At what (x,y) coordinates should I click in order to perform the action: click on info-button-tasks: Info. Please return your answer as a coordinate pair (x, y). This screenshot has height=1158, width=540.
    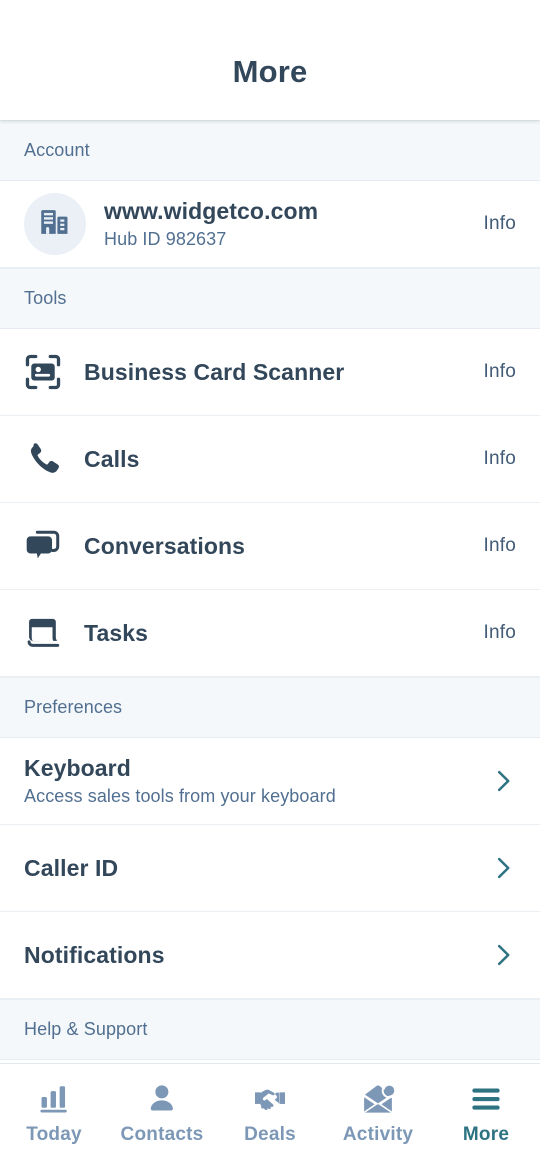
    Looking at the image, I should click on (500, 633).